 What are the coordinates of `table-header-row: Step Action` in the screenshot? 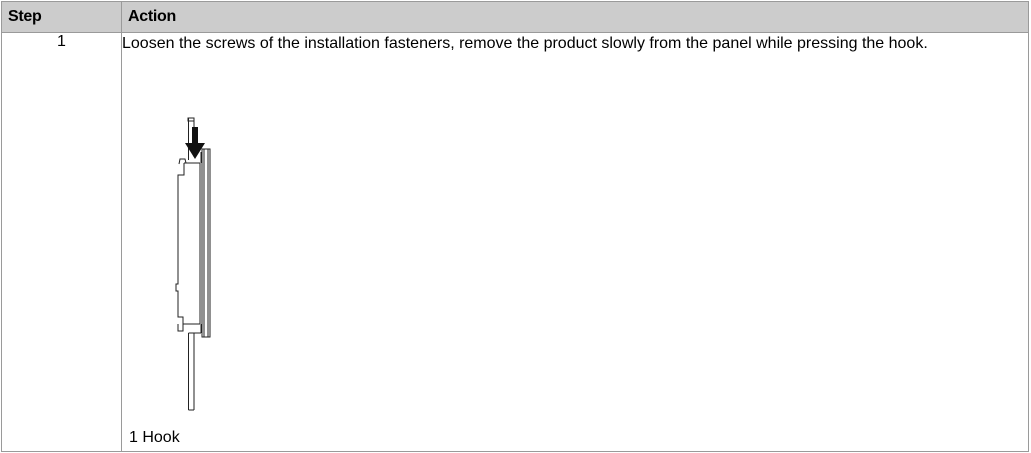 It's located at (515, 17).